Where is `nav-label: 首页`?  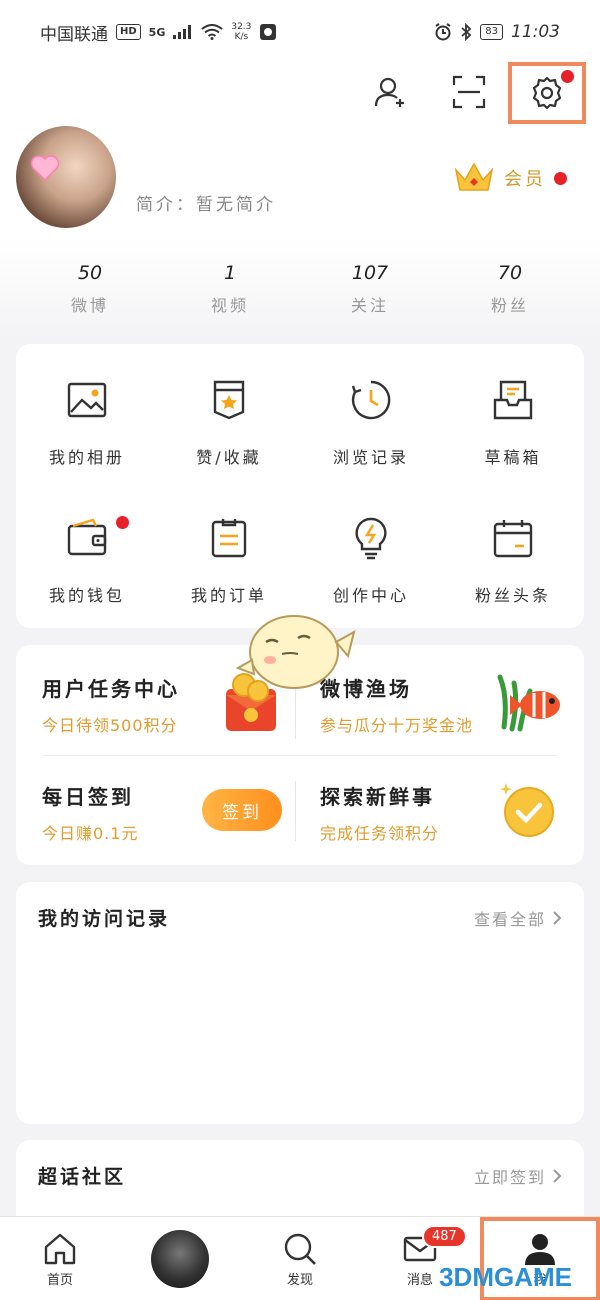 nav-label: 首页 is located at coordinates (59, 1280).